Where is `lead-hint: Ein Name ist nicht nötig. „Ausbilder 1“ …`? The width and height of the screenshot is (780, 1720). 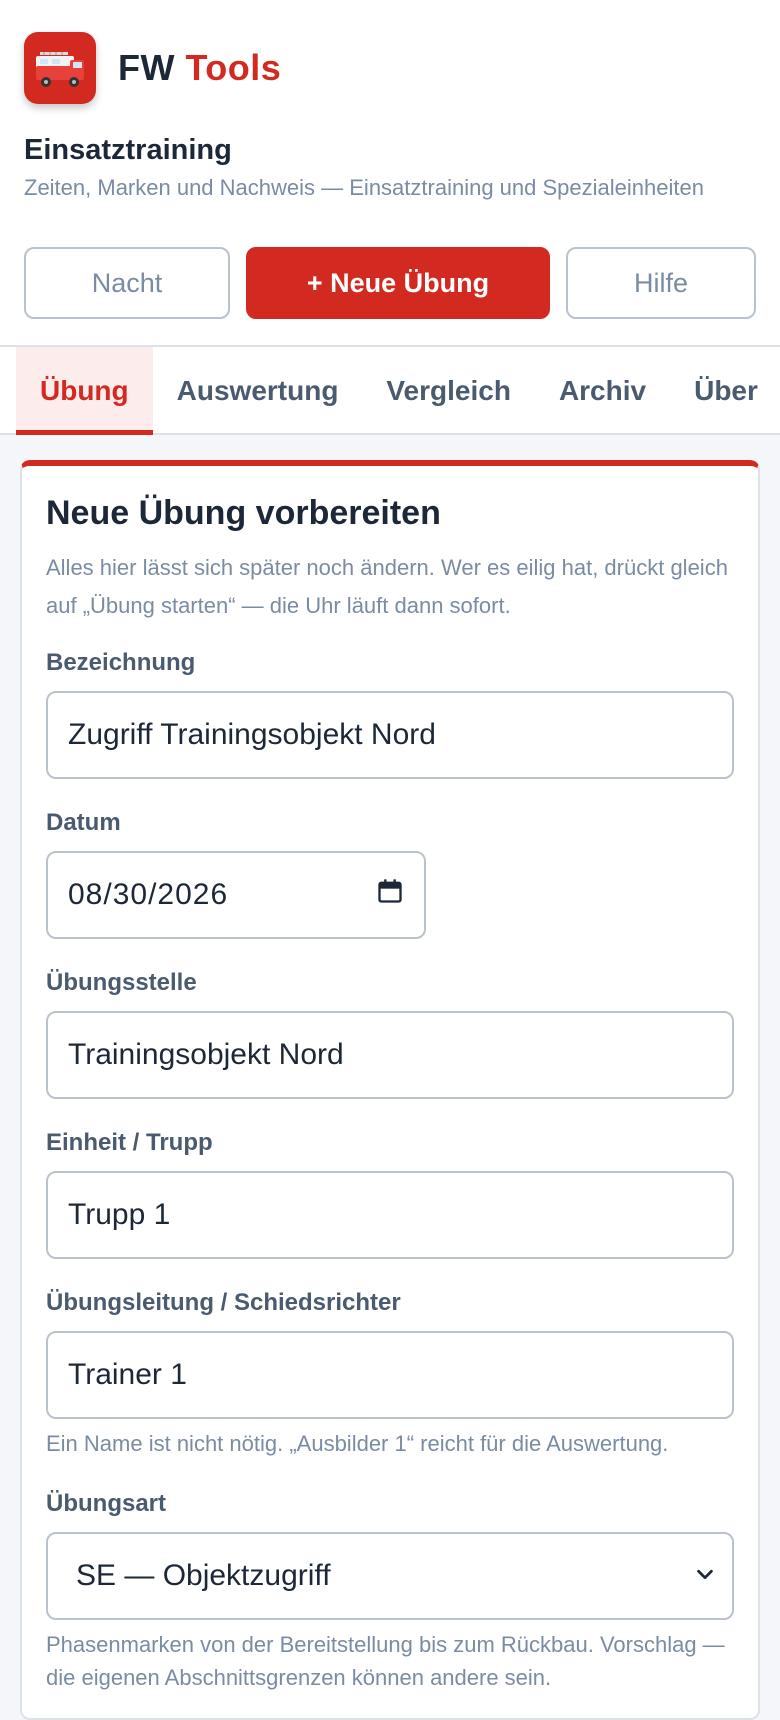
lead-hint: Ein Name ist nicht nötig. „Ausbilder 1“ … is located at coordinates (357, 1443).